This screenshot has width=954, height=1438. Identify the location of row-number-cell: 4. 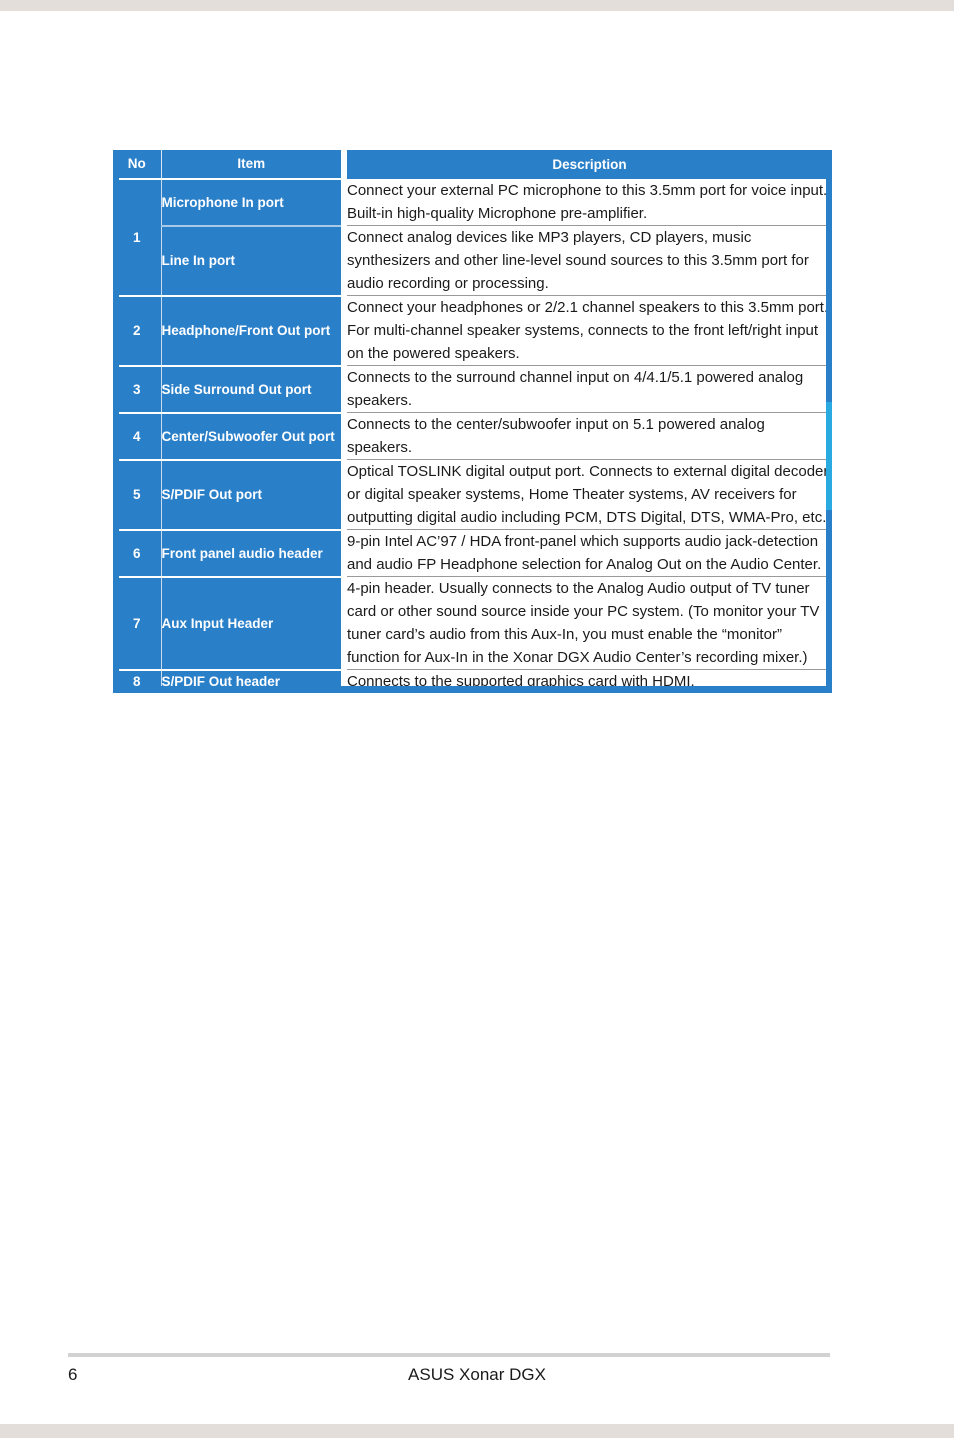
(137, 435).